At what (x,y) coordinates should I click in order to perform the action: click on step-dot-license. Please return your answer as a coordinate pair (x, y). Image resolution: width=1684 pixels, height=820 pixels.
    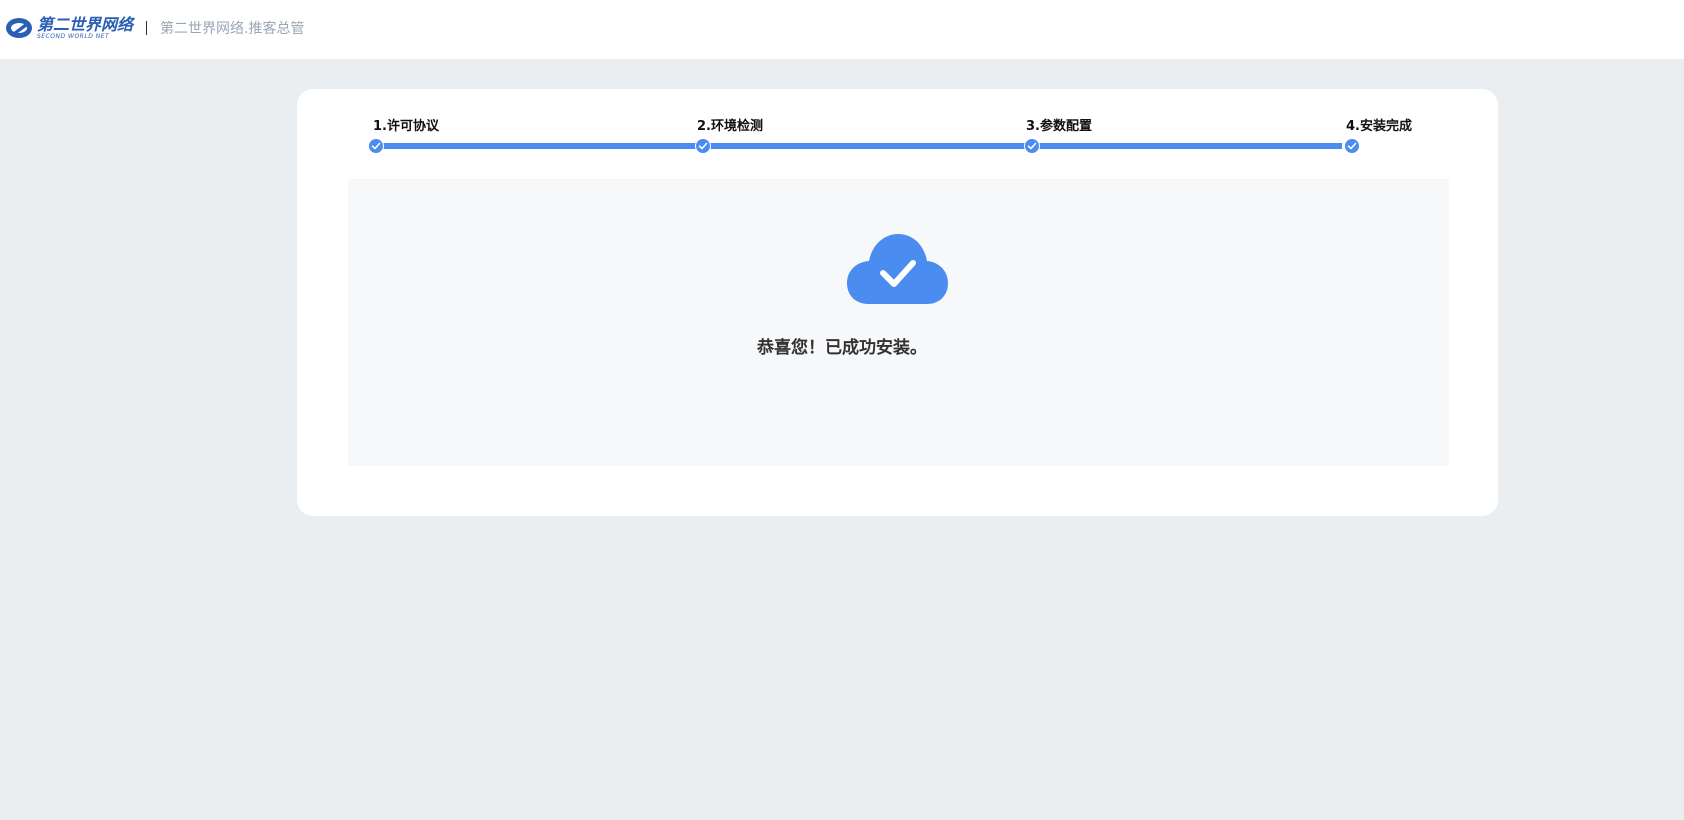
    Looking at the image, I should click on (376, 146).